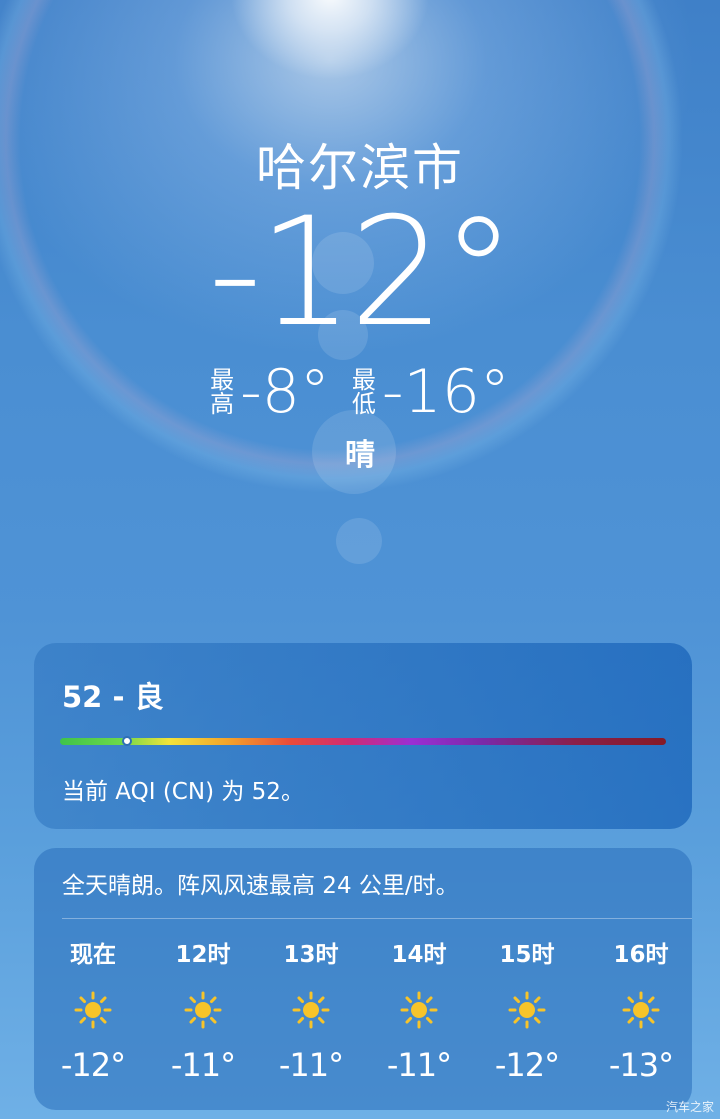 This screenshot has height=1119, width=720. I want to click on hour-item: 15时 -12°, so click(527, 1010).